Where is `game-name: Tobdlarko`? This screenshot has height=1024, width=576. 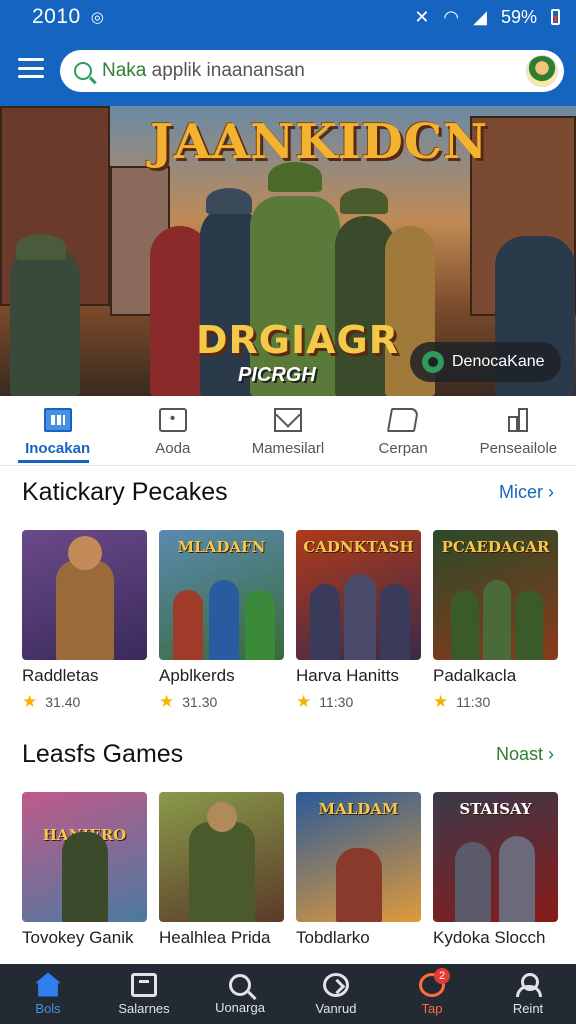
game-name: Tobdlarko is located at coordinates (333, 937).